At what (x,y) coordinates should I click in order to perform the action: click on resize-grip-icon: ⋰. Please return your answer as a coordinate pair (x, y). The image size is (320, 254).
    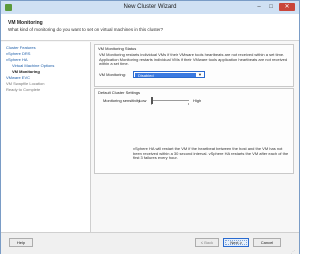
    Looking at the image, I should click on (294, 251).